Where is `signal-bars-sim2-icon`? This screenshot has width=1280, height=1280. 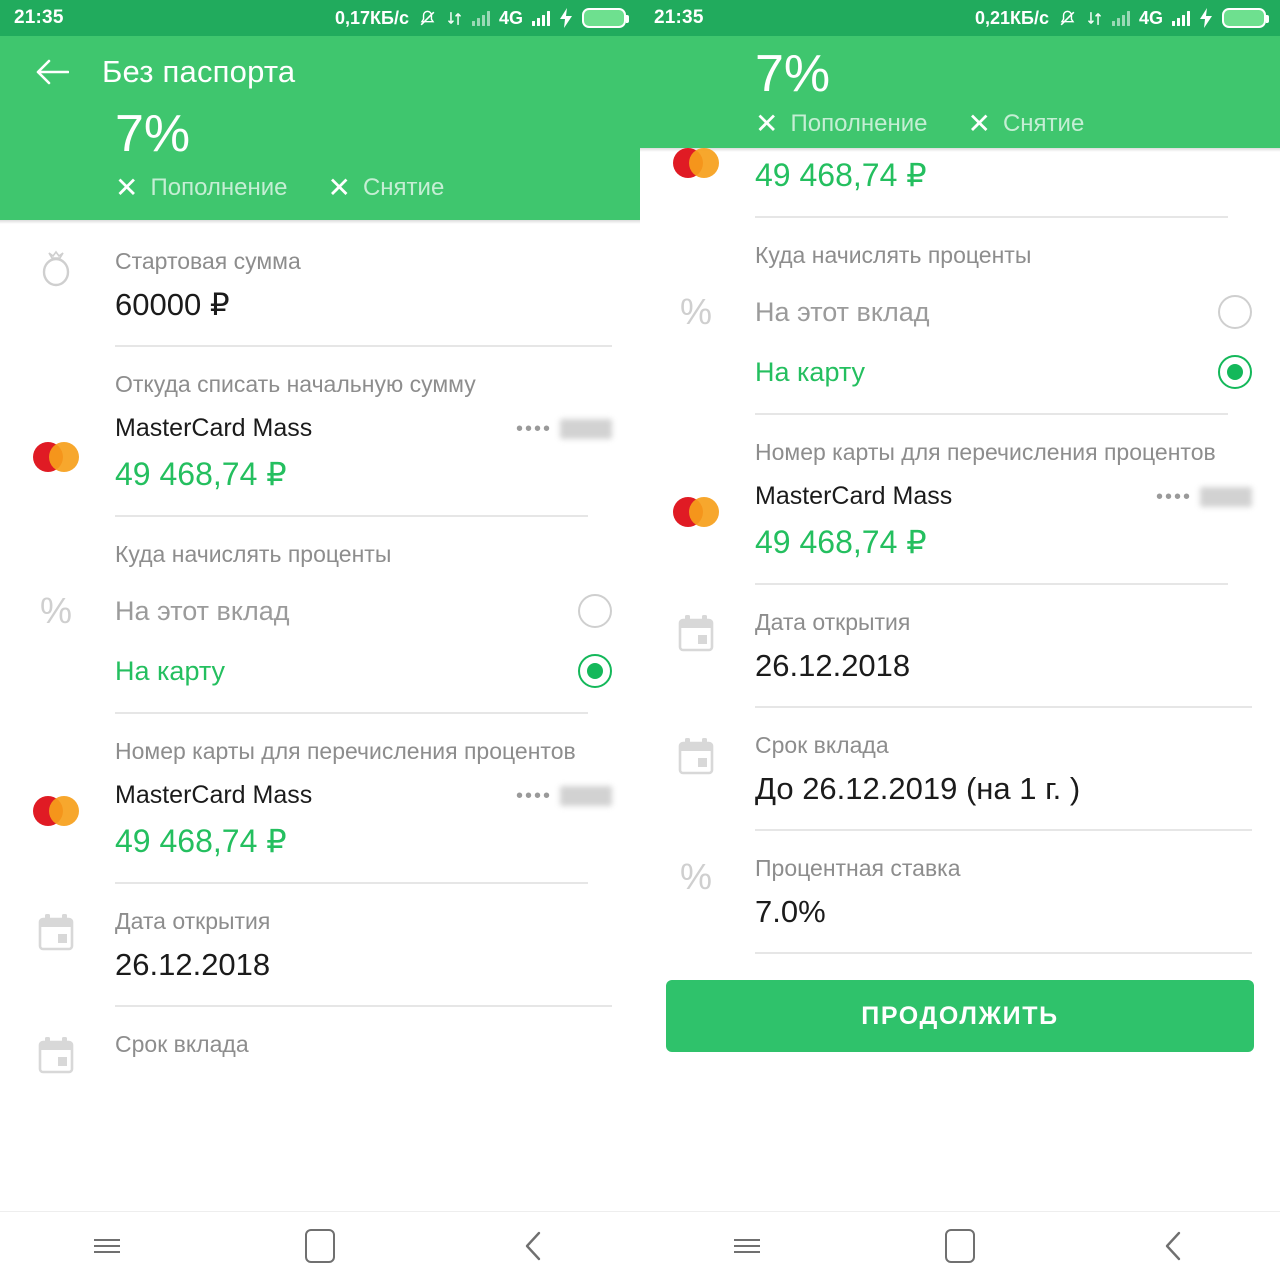 signal-bars-sim2-icon is located at coordinates (541, 18).